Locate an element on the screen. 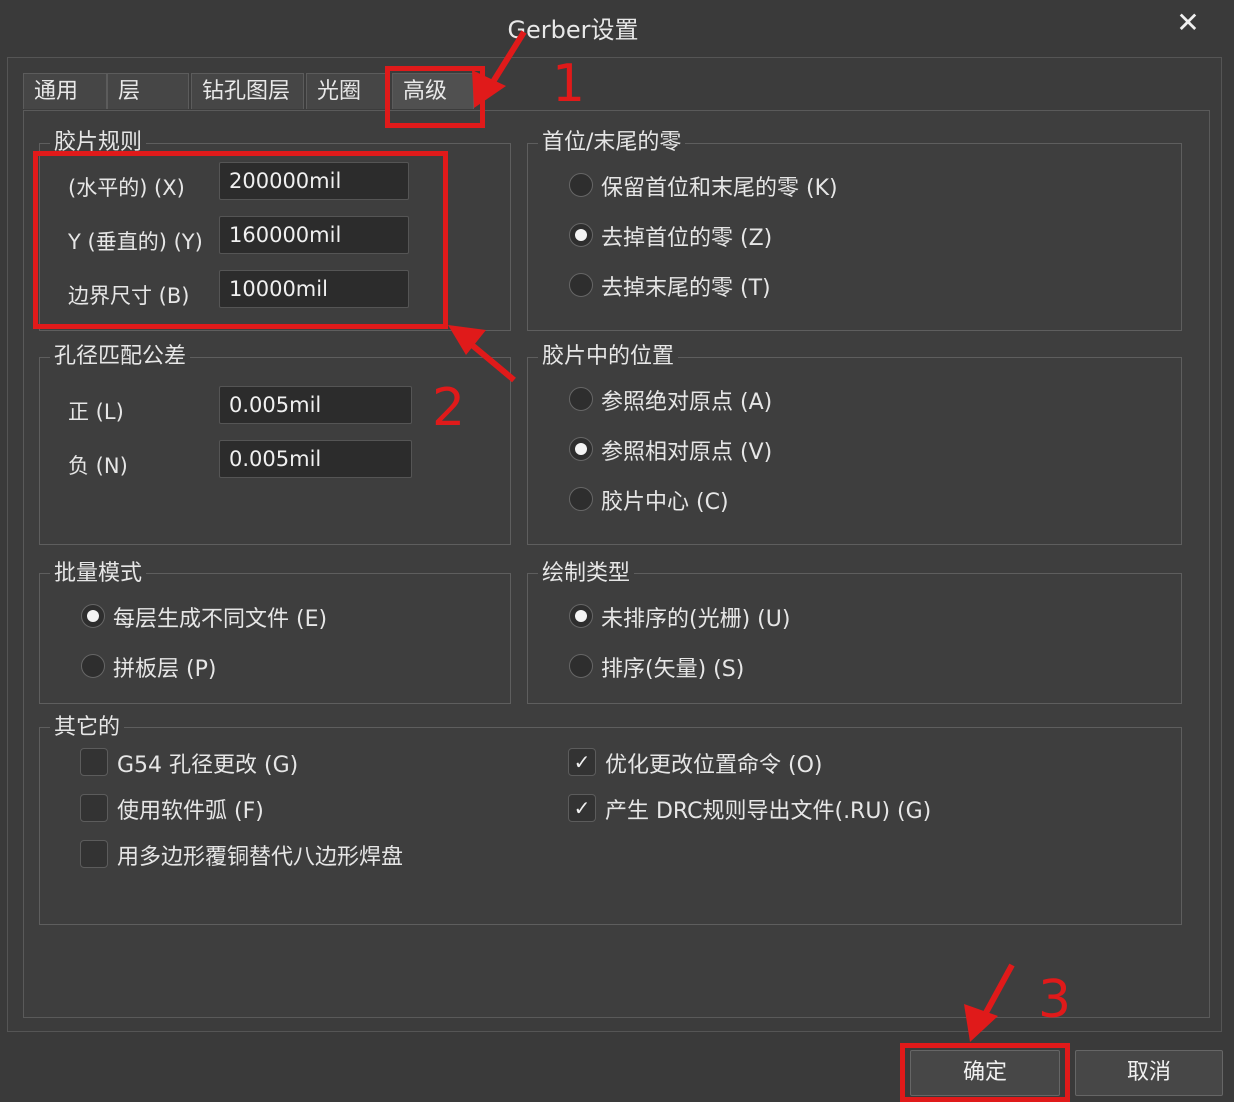 Image resolution: width=1234 pixels, height=1102 pixels. arrow-3-shaft is located at coordinates (997, 992).